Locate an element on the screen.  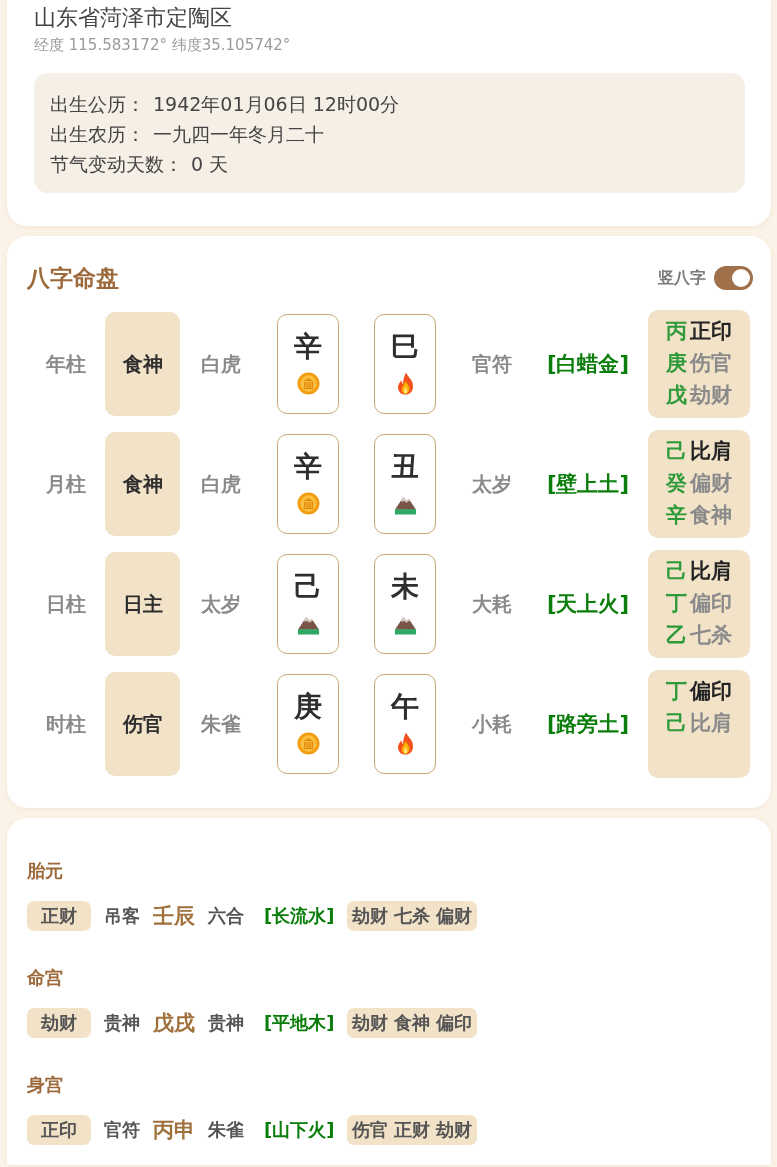
coordinates-text: 经度 115.583172° 纬度35.105742° is located at coordinates (163, 45).